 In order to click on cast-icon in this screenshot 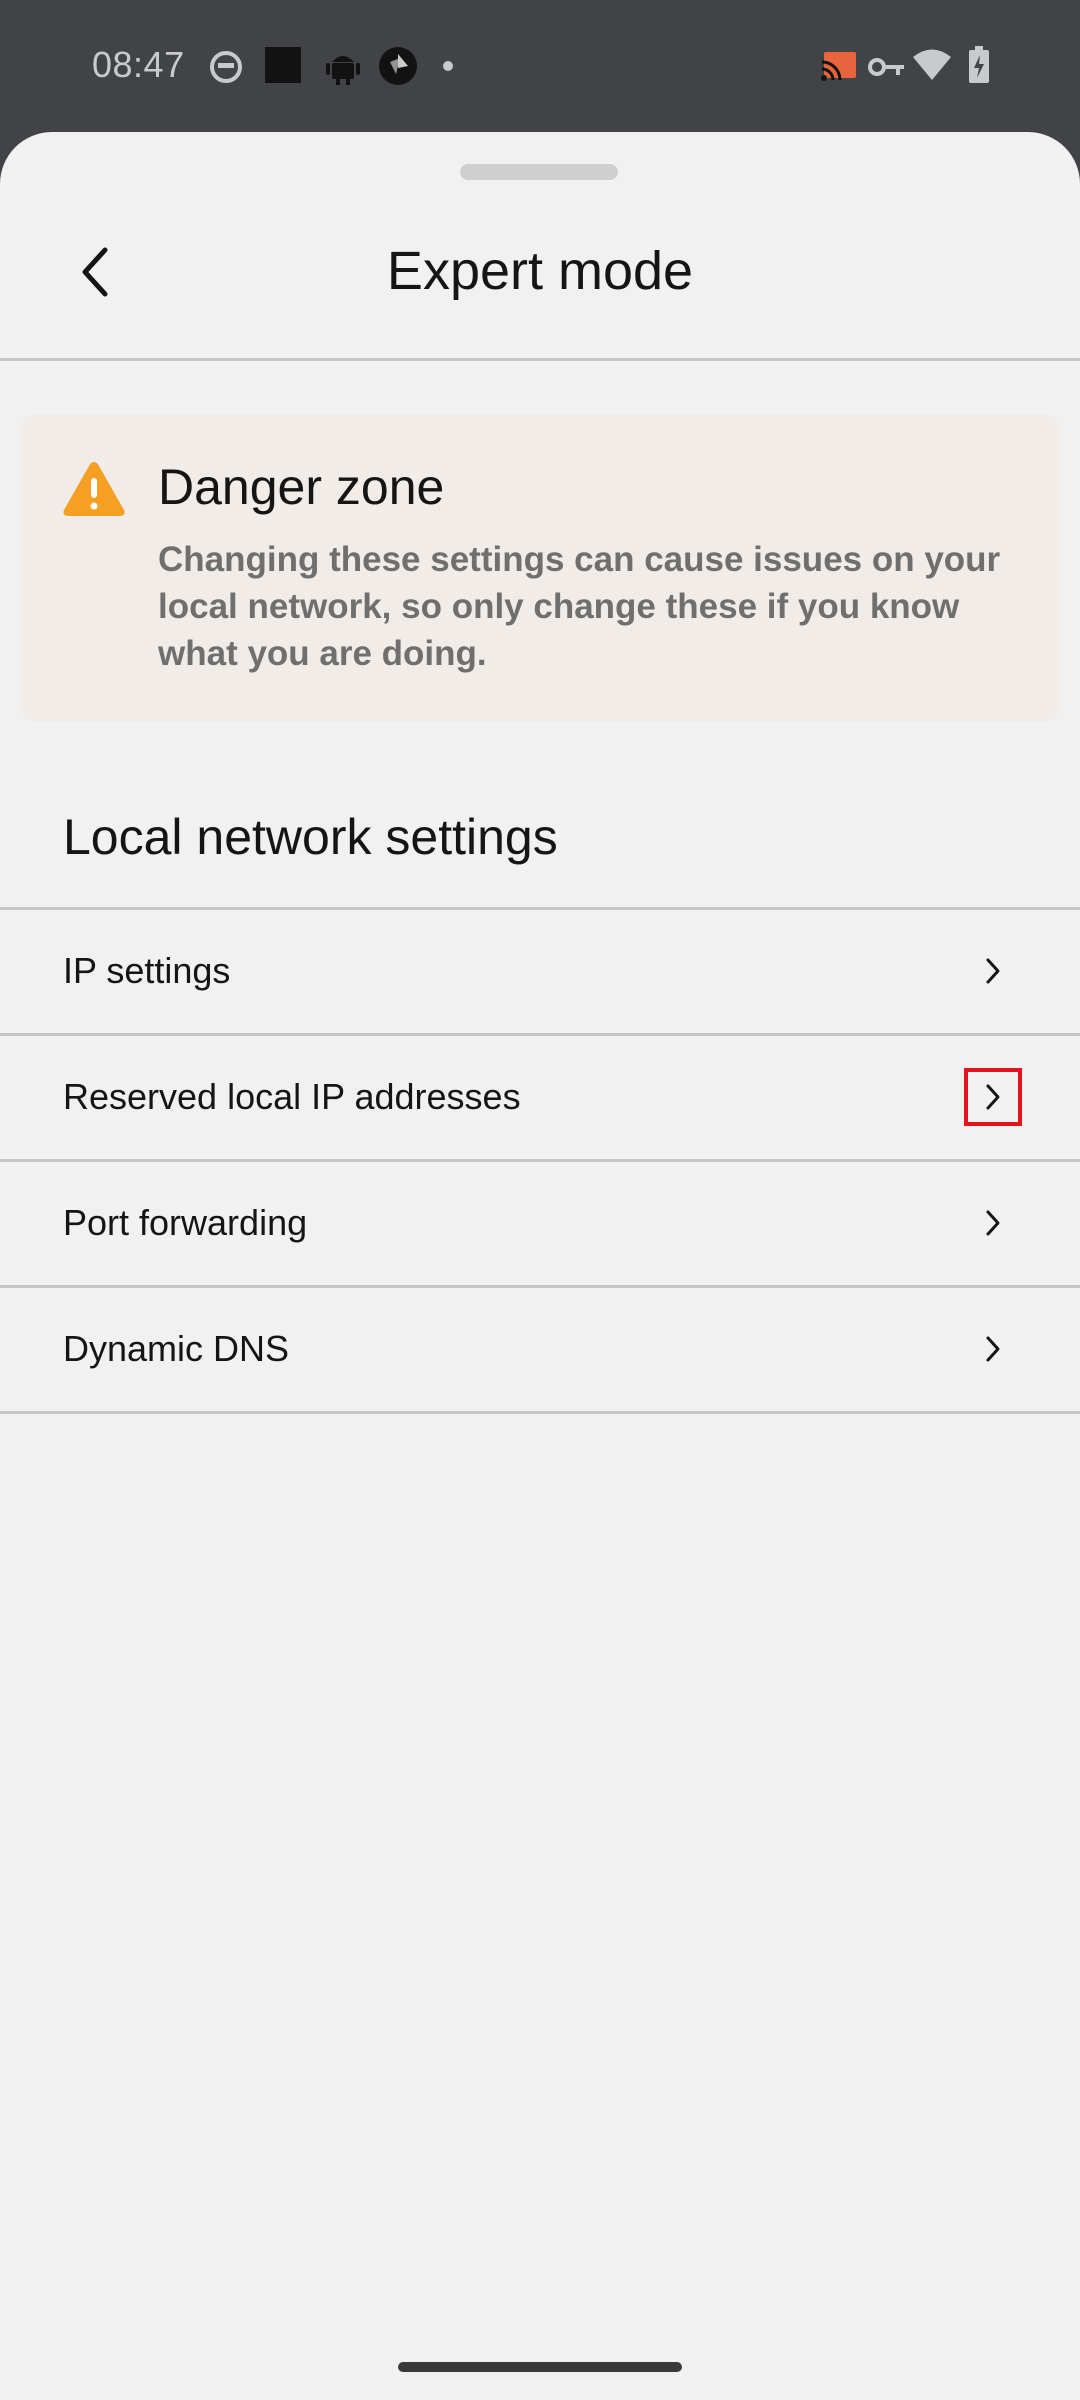, I will do `click(838, 66)`.